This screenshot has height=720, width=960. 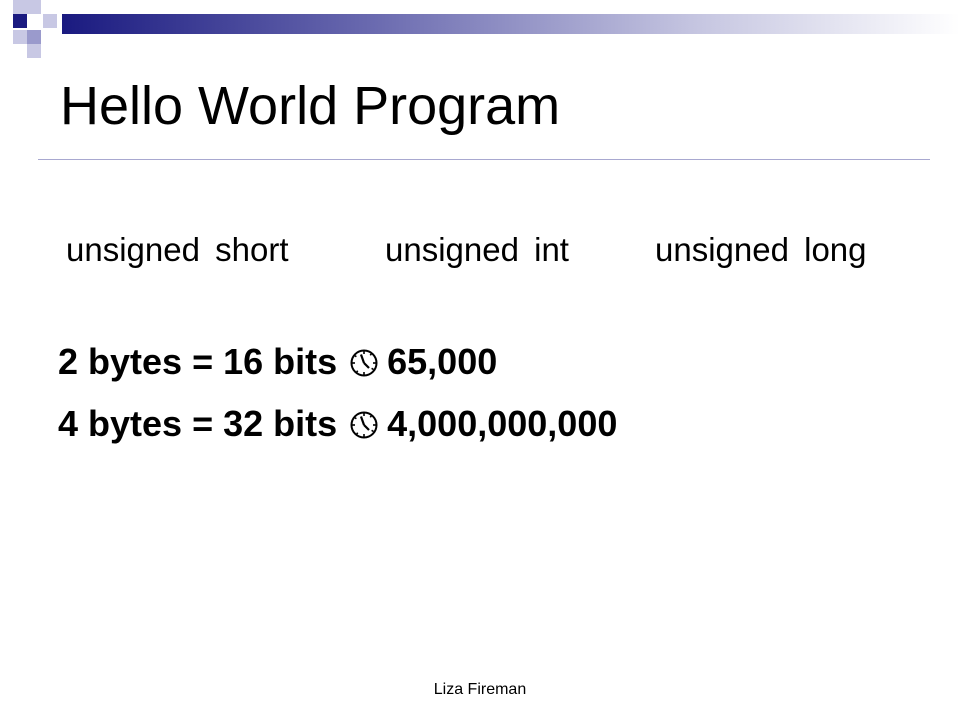 I want to click on size-line-right: 65,000, so click(x=442, y=361).